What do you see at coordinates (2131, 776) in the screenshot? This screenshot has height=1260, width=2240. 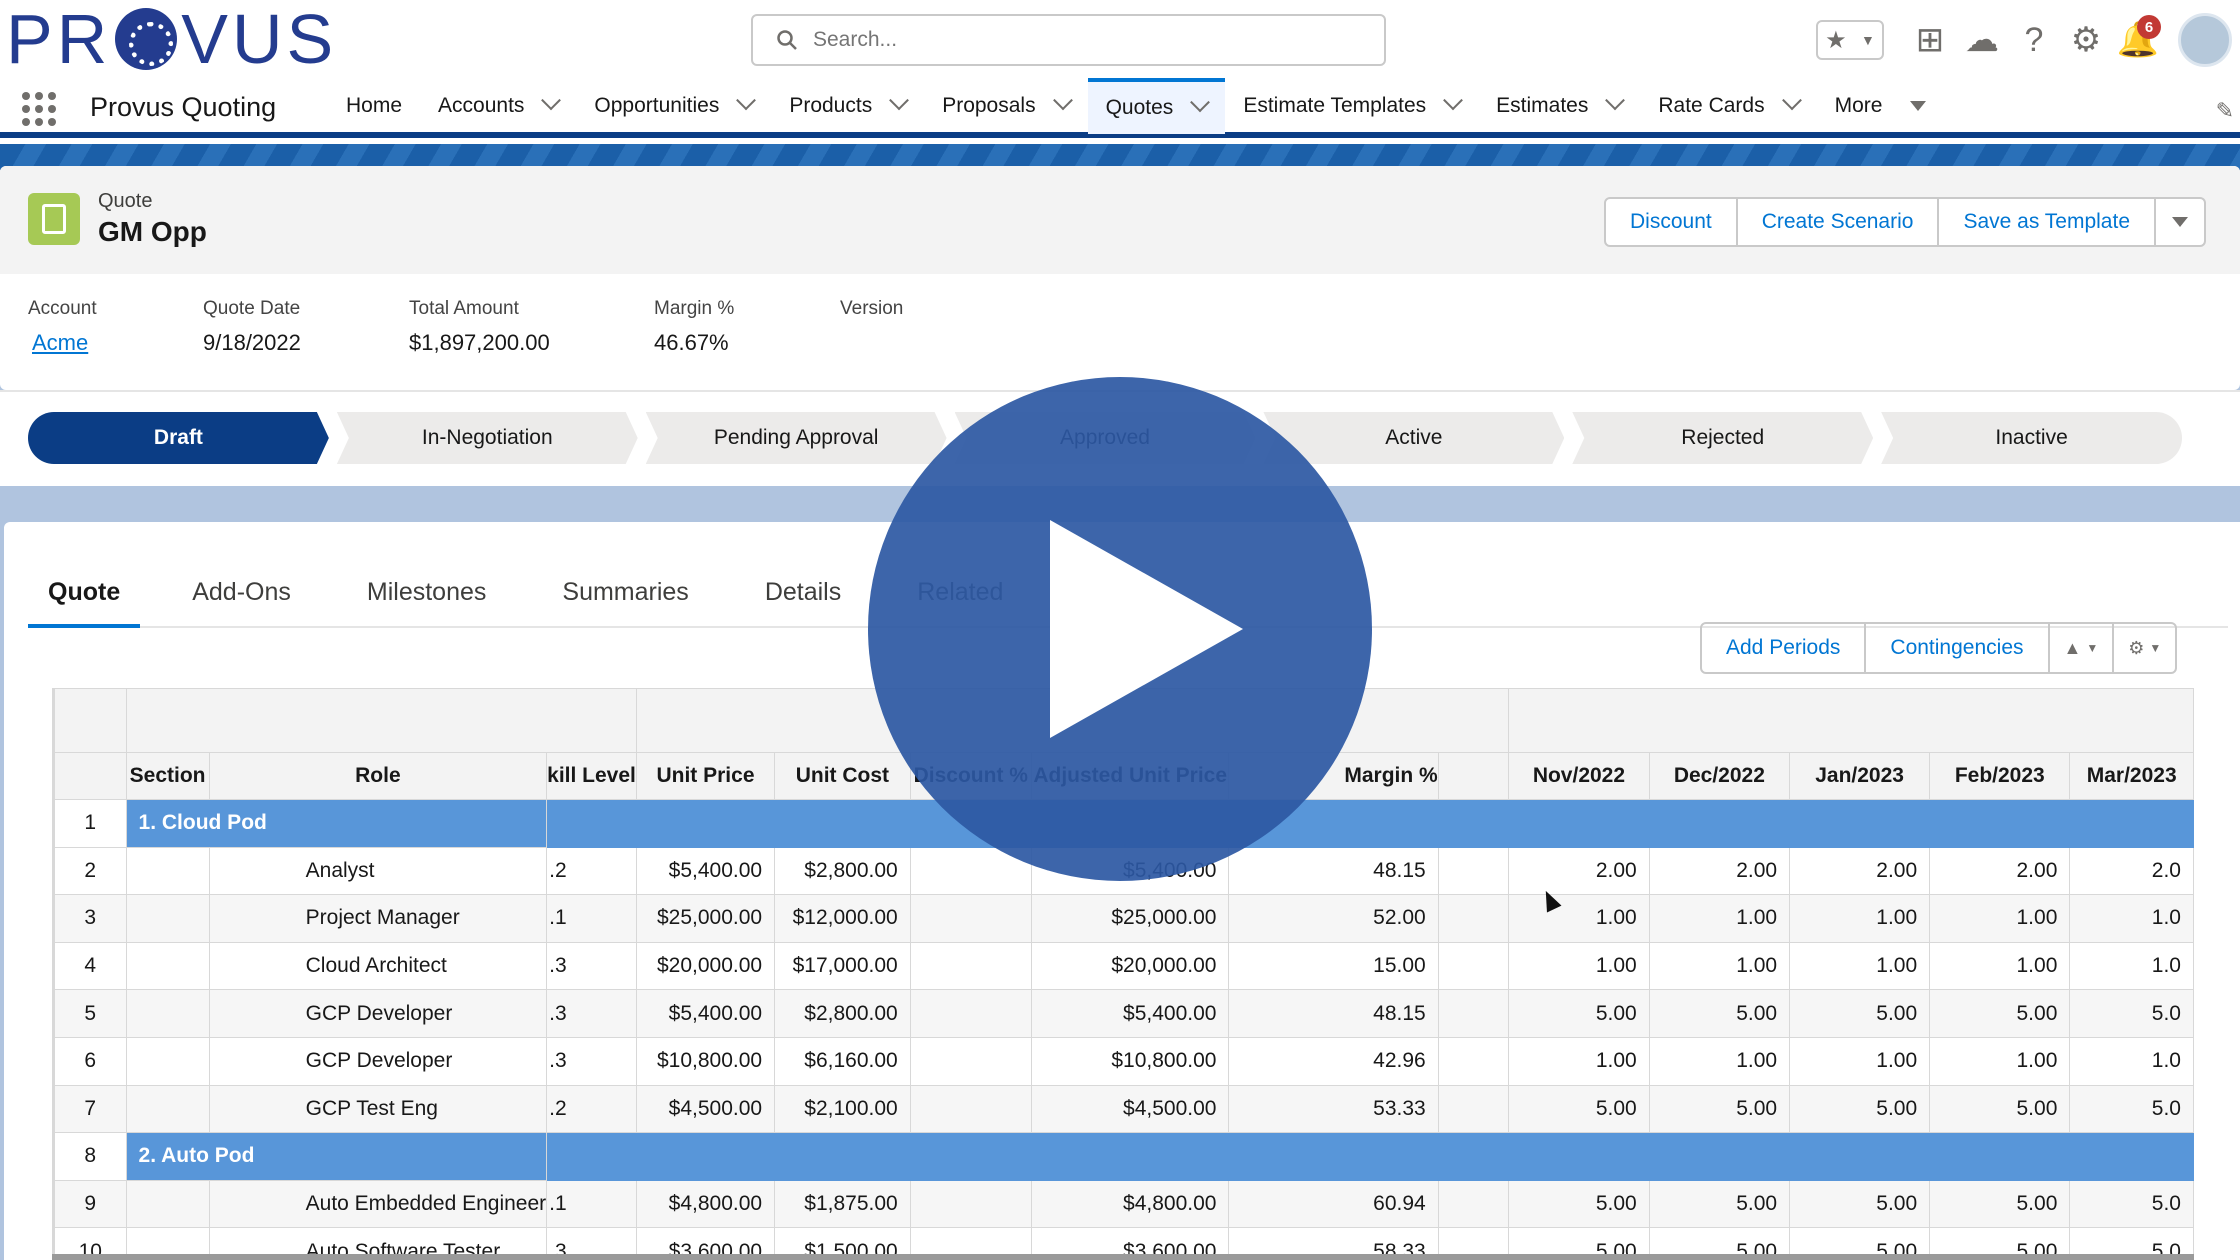 I see `column-header: Mar/2023` at bounding box center [2131, 776].